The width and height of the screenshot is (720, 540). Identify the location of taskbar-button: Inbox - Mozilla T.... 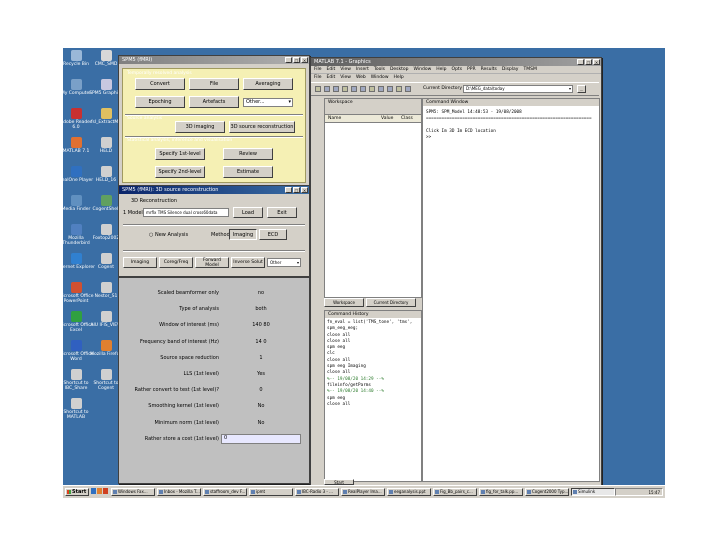
(179, 492).